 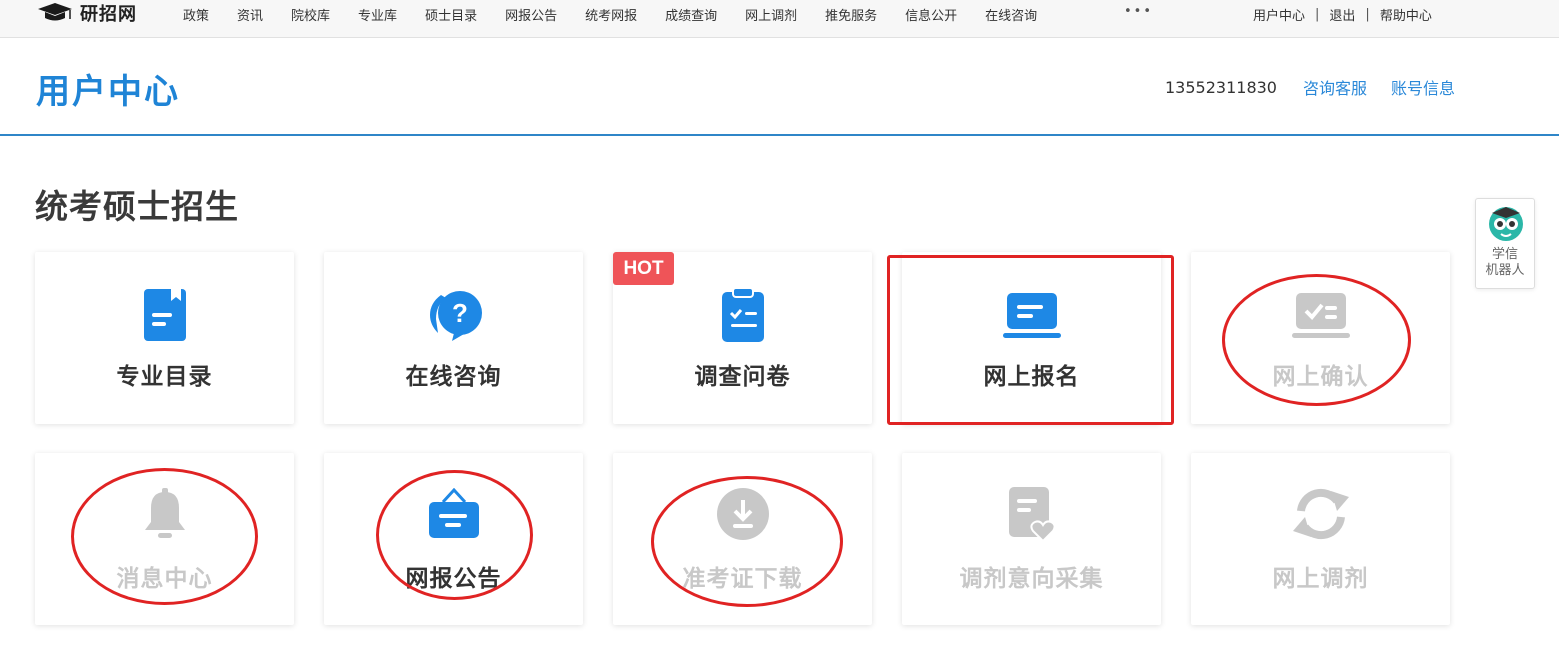 I want to click on card-label: 专业目录, so click(x=164, y=377).